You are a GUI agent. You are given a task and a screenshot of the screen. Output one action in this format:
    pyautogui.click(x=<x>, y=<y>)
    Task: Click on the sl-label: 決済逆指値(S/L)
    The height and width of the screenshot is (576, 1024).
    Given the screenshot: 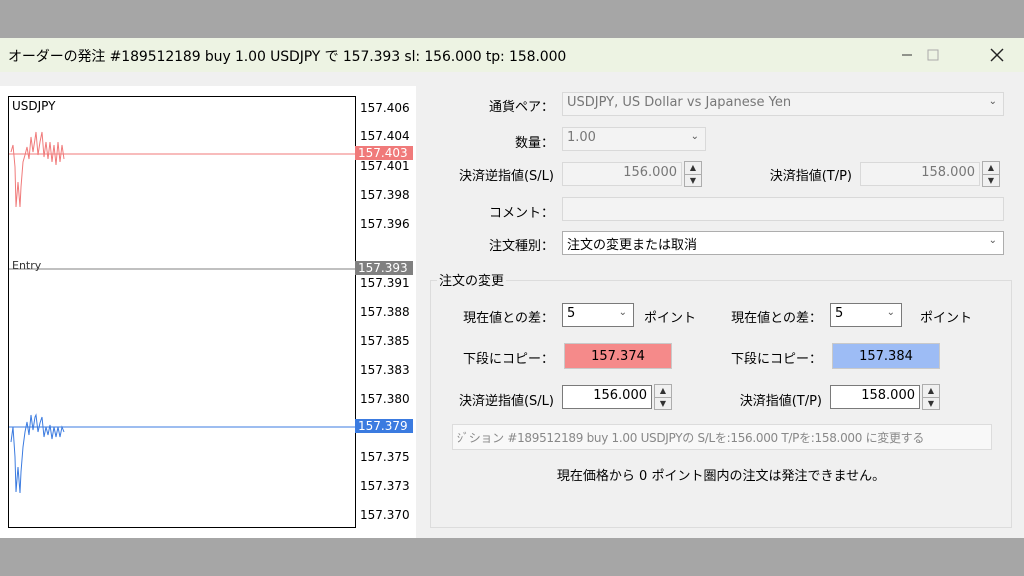 What is the action you would take?
    pyautogui.click(x=506, y=176)
    